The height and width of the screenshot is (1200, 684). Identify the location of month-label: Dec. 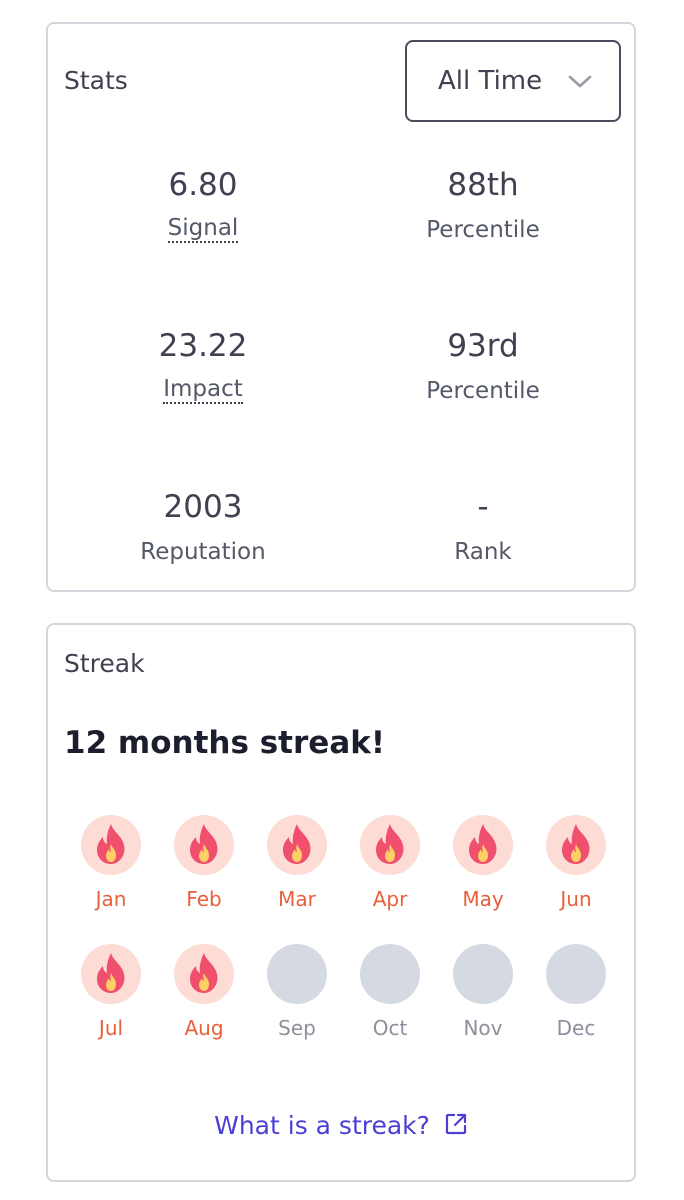
(576, 1028).